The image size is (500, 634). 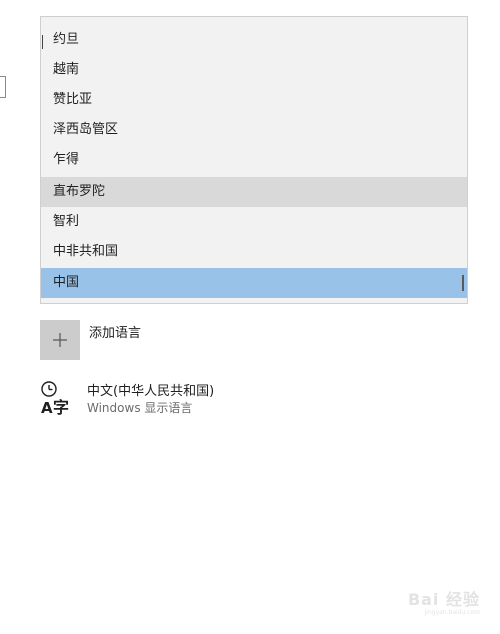 I want to click on language-character-icon: A 字, so click(x=59, y=398).